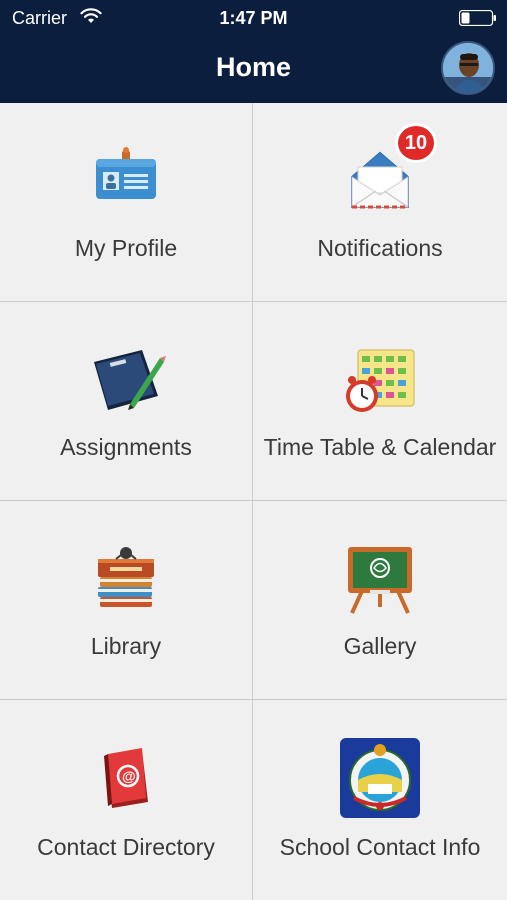 Image resolution: width=507 pixels, height=900 pixels. I want to click on tile-label: Library, so click(126, 646).